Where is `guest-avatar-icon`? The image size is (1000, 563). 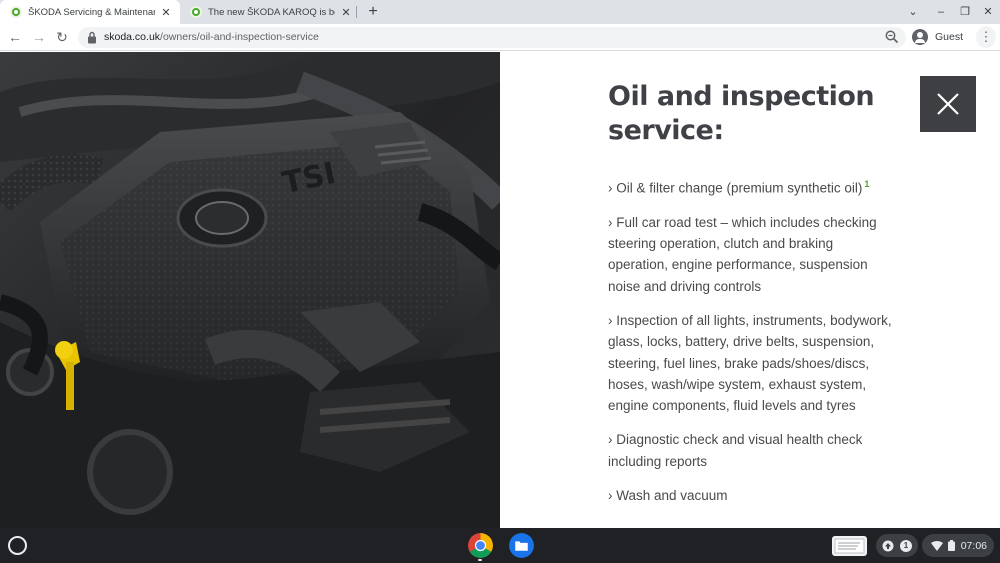
guest-avatar-icon is located at coordinates (920, 37).